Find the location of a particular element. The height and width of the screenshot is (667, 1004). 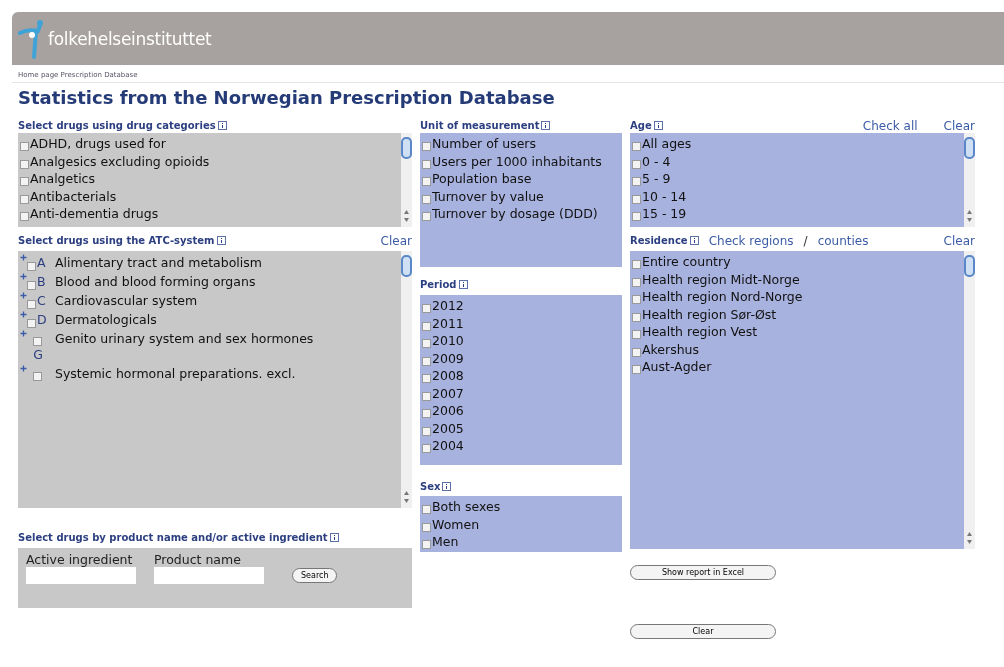

atc-group-label: Dermatologicals is located at coordinates (197, 319).